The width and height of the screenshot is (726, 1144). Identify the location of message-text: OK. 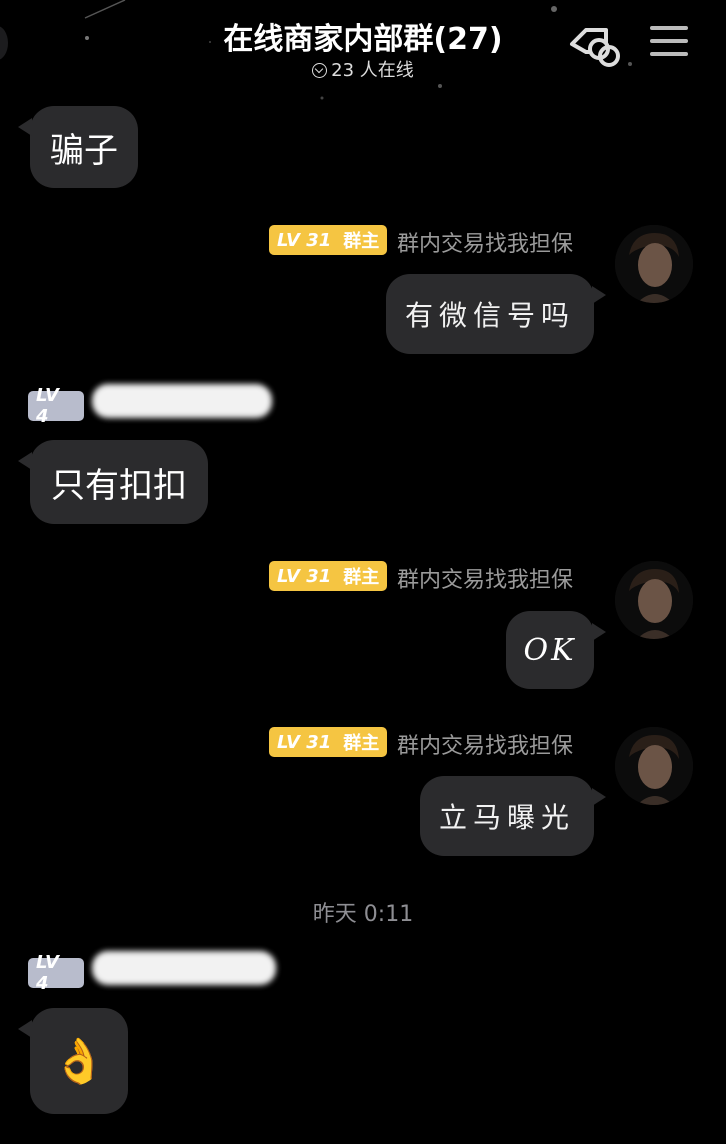
(550, 650).